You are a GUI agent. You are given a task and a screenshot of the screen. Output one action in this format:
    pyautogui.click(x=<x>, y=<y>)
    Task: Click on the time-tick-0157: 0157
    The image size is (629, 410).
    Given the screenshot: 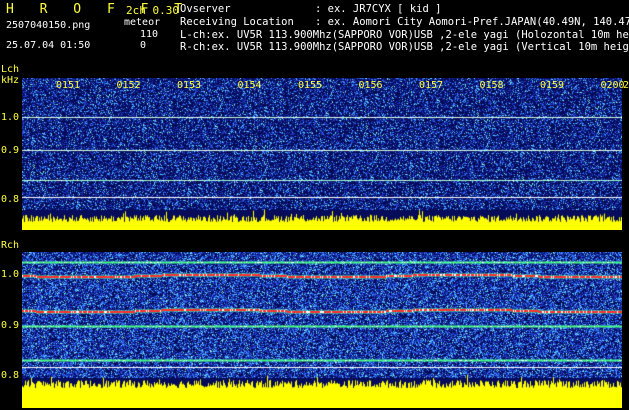 What is the action you would take?
    pyautogui.click(x=431, y=85)
    